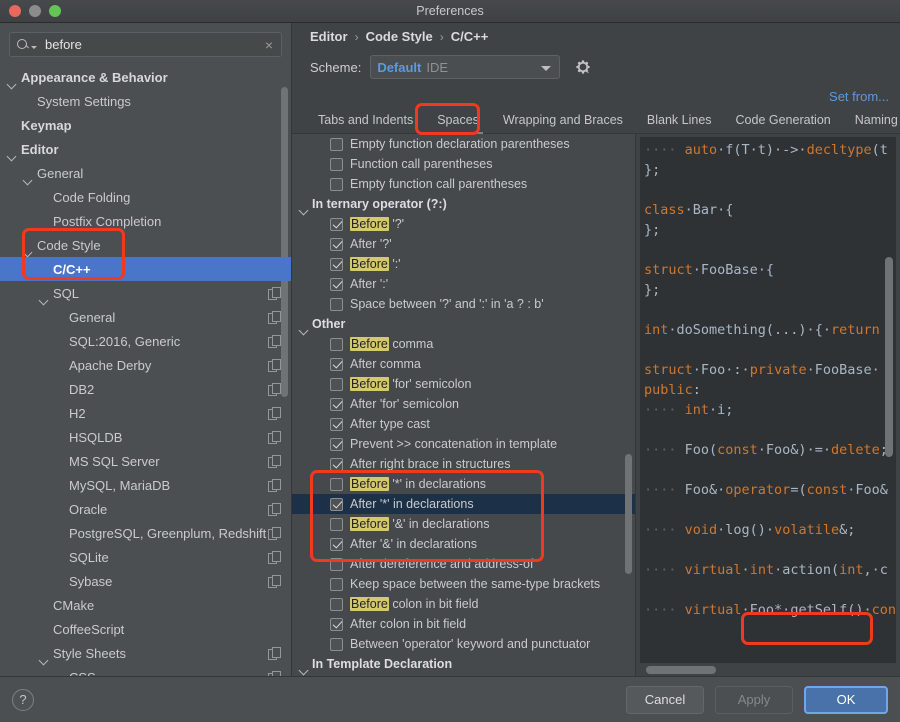 The image size is (900, 722). What do you see at coordinates (151, 44) in the screenshot?
I see `search-input: before` at bounding box center [151, 44].